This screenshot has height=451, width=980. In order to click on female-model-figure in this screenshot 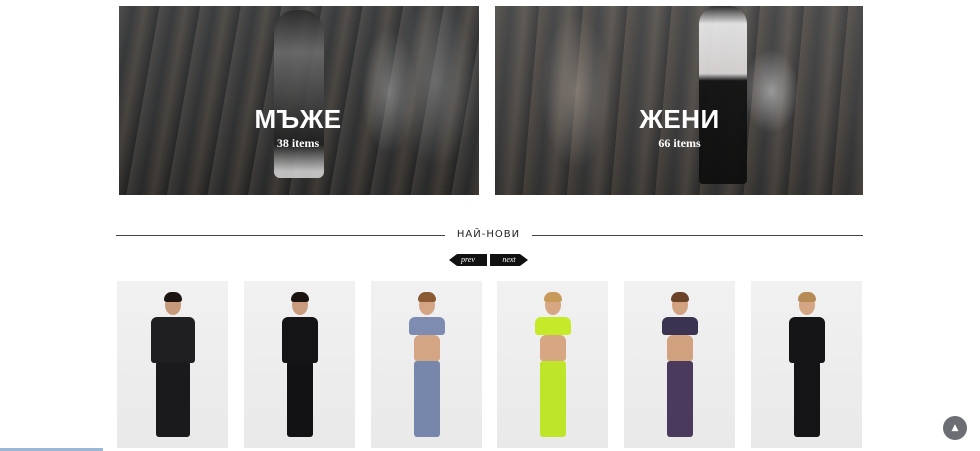, I will do `click(723, 95)`.